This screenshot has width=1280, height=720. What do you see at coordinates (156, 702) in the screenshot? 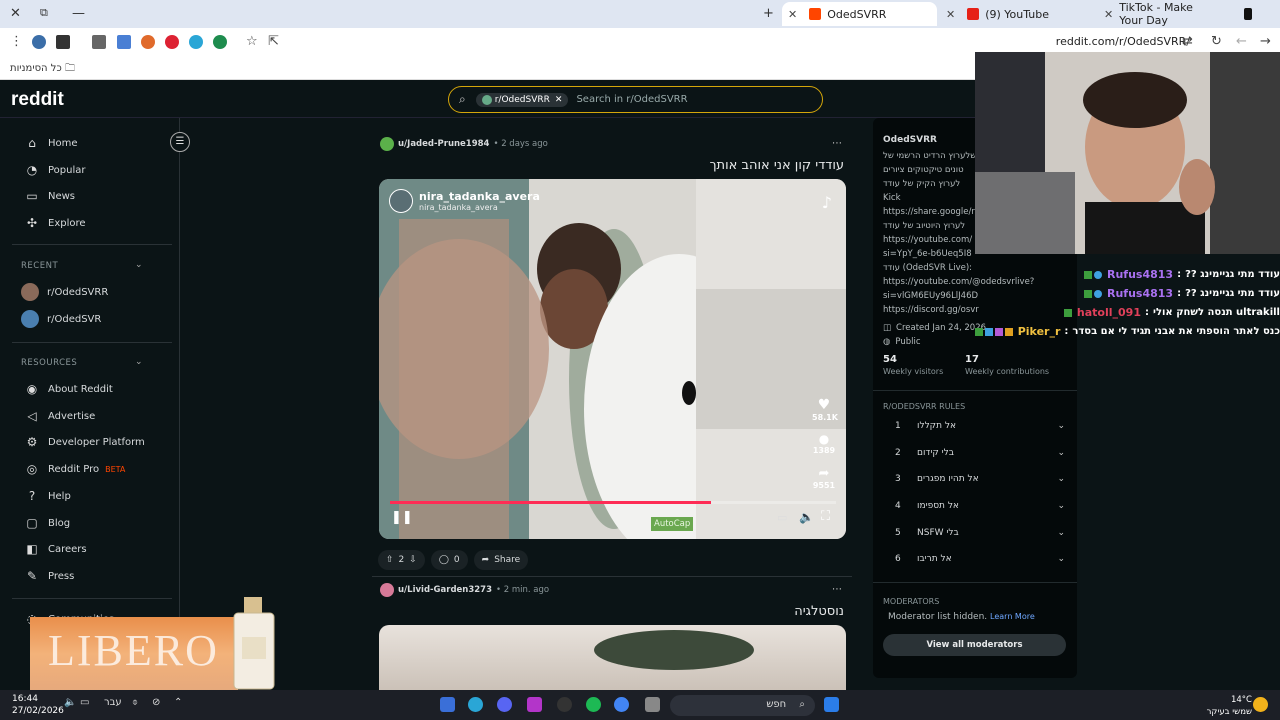
I see `tray-icon: ⊘` at bounding box center [156, 702].